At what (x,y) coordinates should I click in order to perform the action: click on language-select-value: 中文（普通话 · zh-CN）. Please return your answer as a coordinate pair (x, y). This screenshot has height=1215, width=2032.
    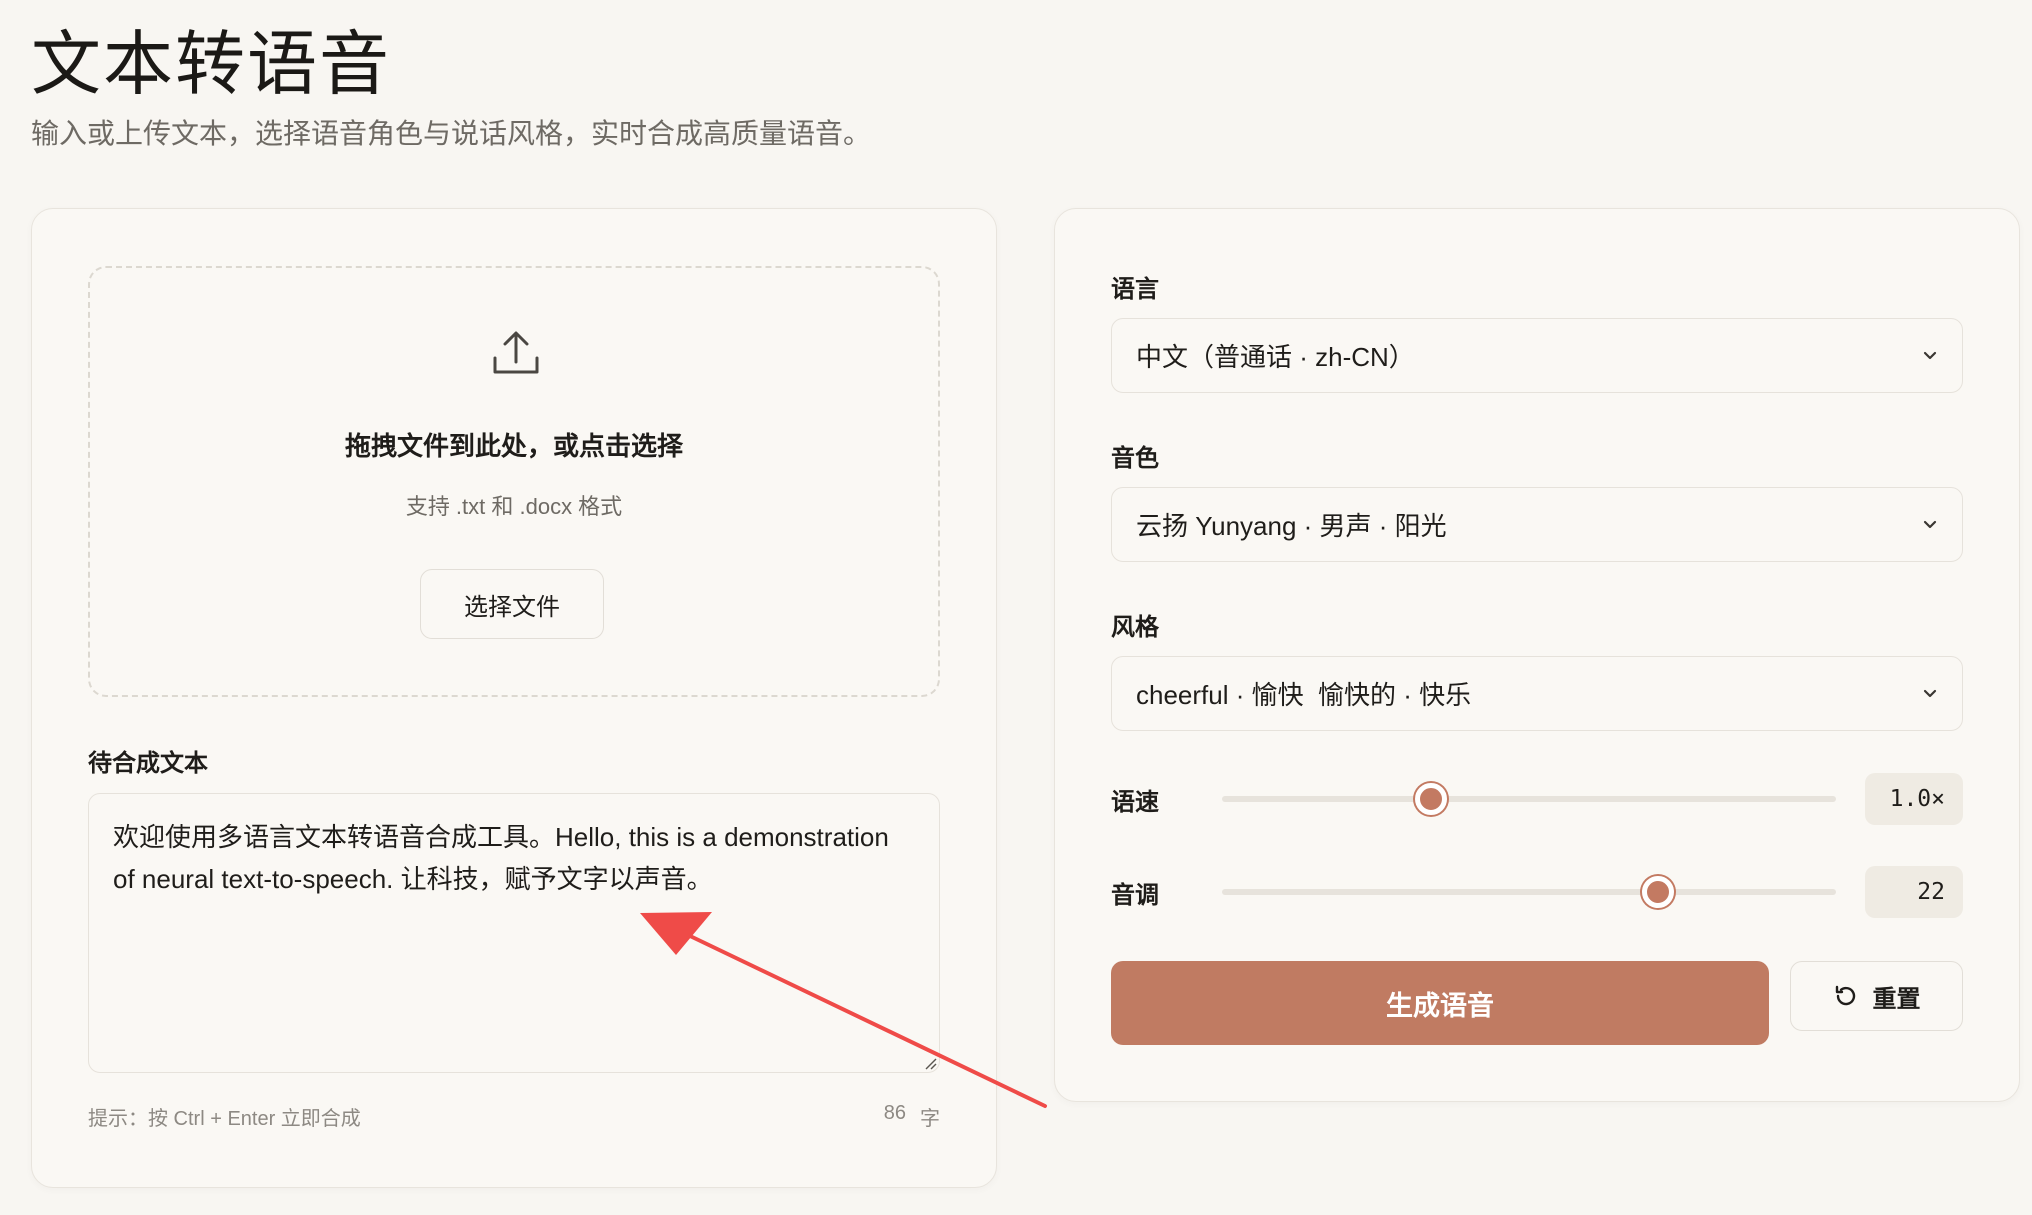
    Looking at the image, I should click on (1275, 357).